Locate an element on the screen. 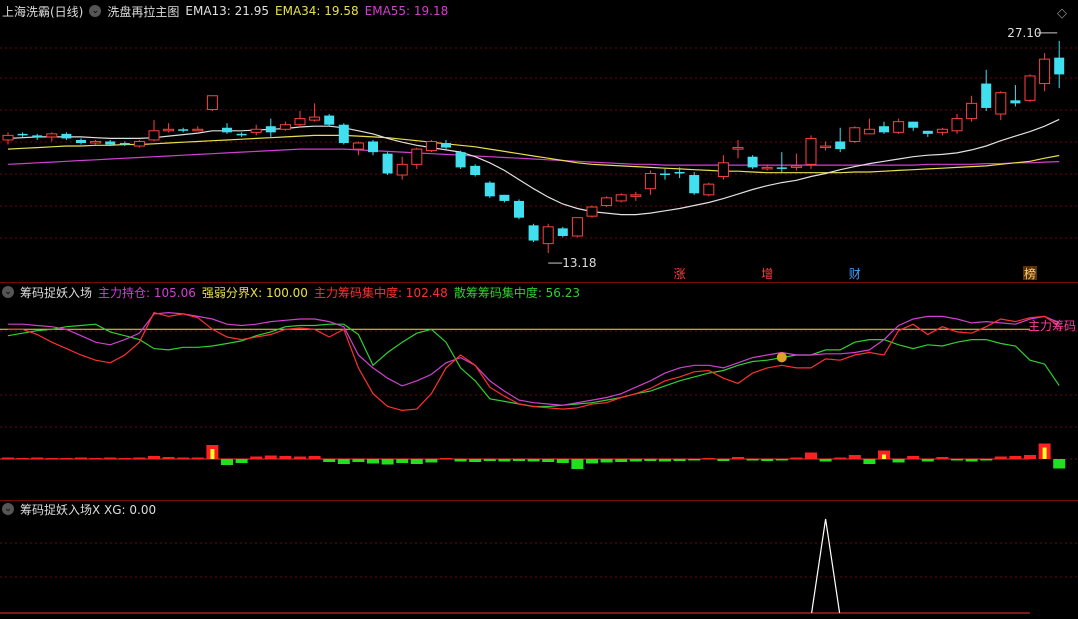 Image resolution: width=1078 pixels, height=619 pixels. main-force-line is located at coordinates (534, 358).